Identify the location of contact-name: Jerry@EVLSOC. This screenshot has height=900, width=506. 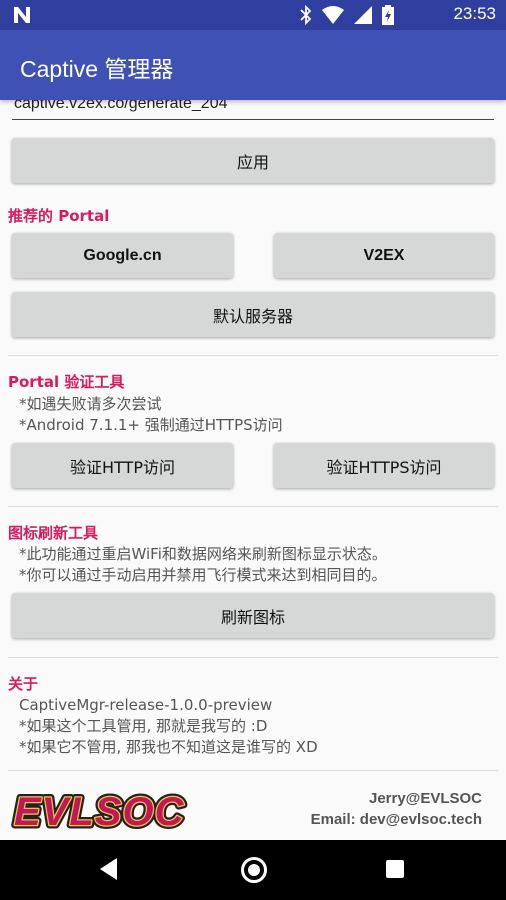
(425, 798).